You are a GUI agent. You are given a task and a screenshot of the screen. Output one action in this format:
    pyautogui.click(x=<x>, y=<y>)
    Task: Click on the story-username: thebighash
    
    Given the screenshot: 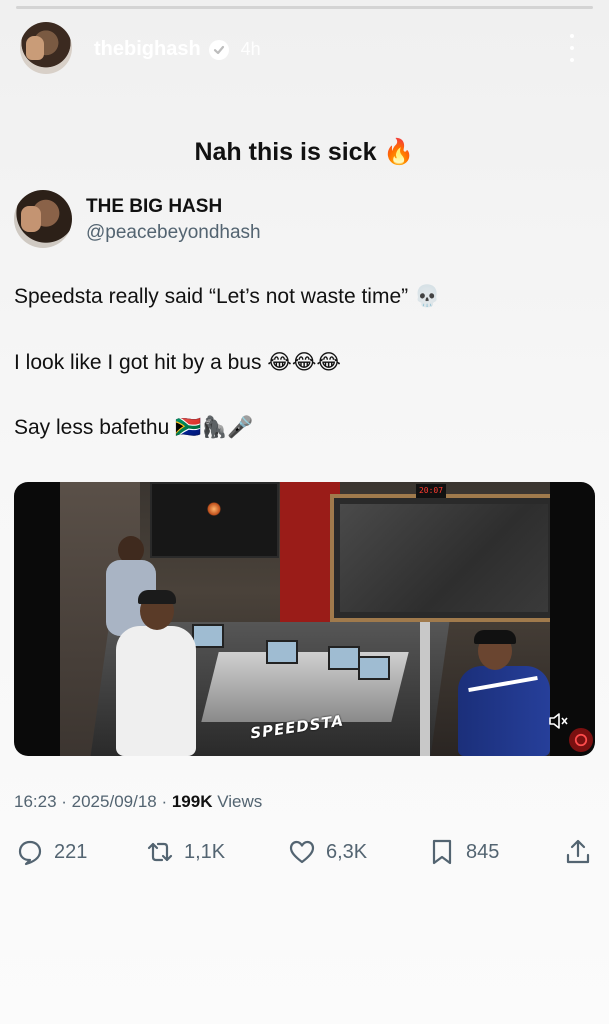 What is the action you would take?
    pyautogui.click(x=147, y=49)
    